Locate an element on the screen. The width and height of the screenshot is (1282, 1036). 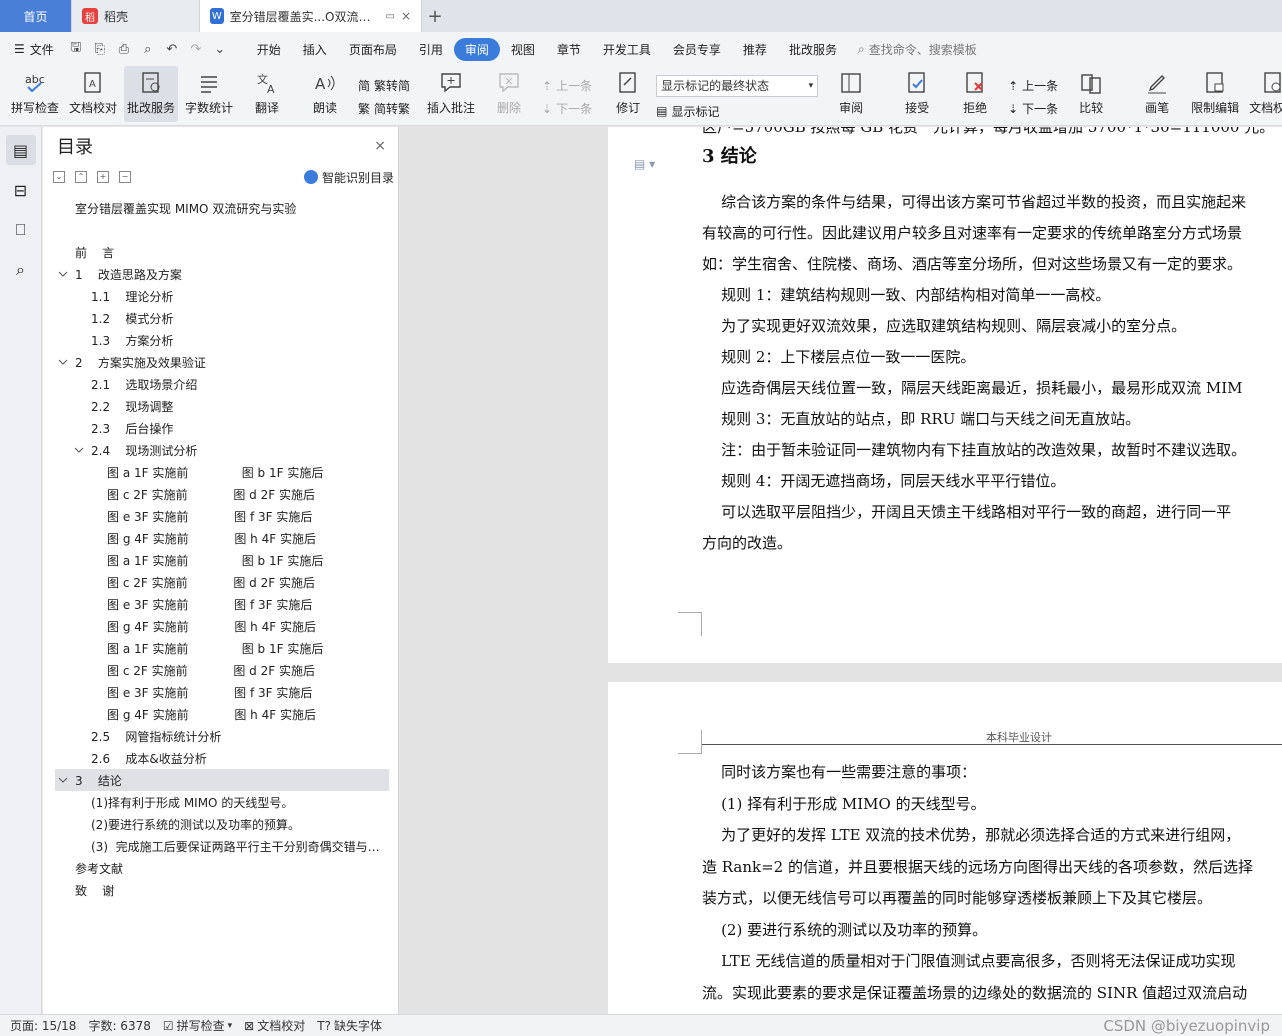
document-proof-status: ⊠ 文档校对 is located at coordinates (274, 1025).